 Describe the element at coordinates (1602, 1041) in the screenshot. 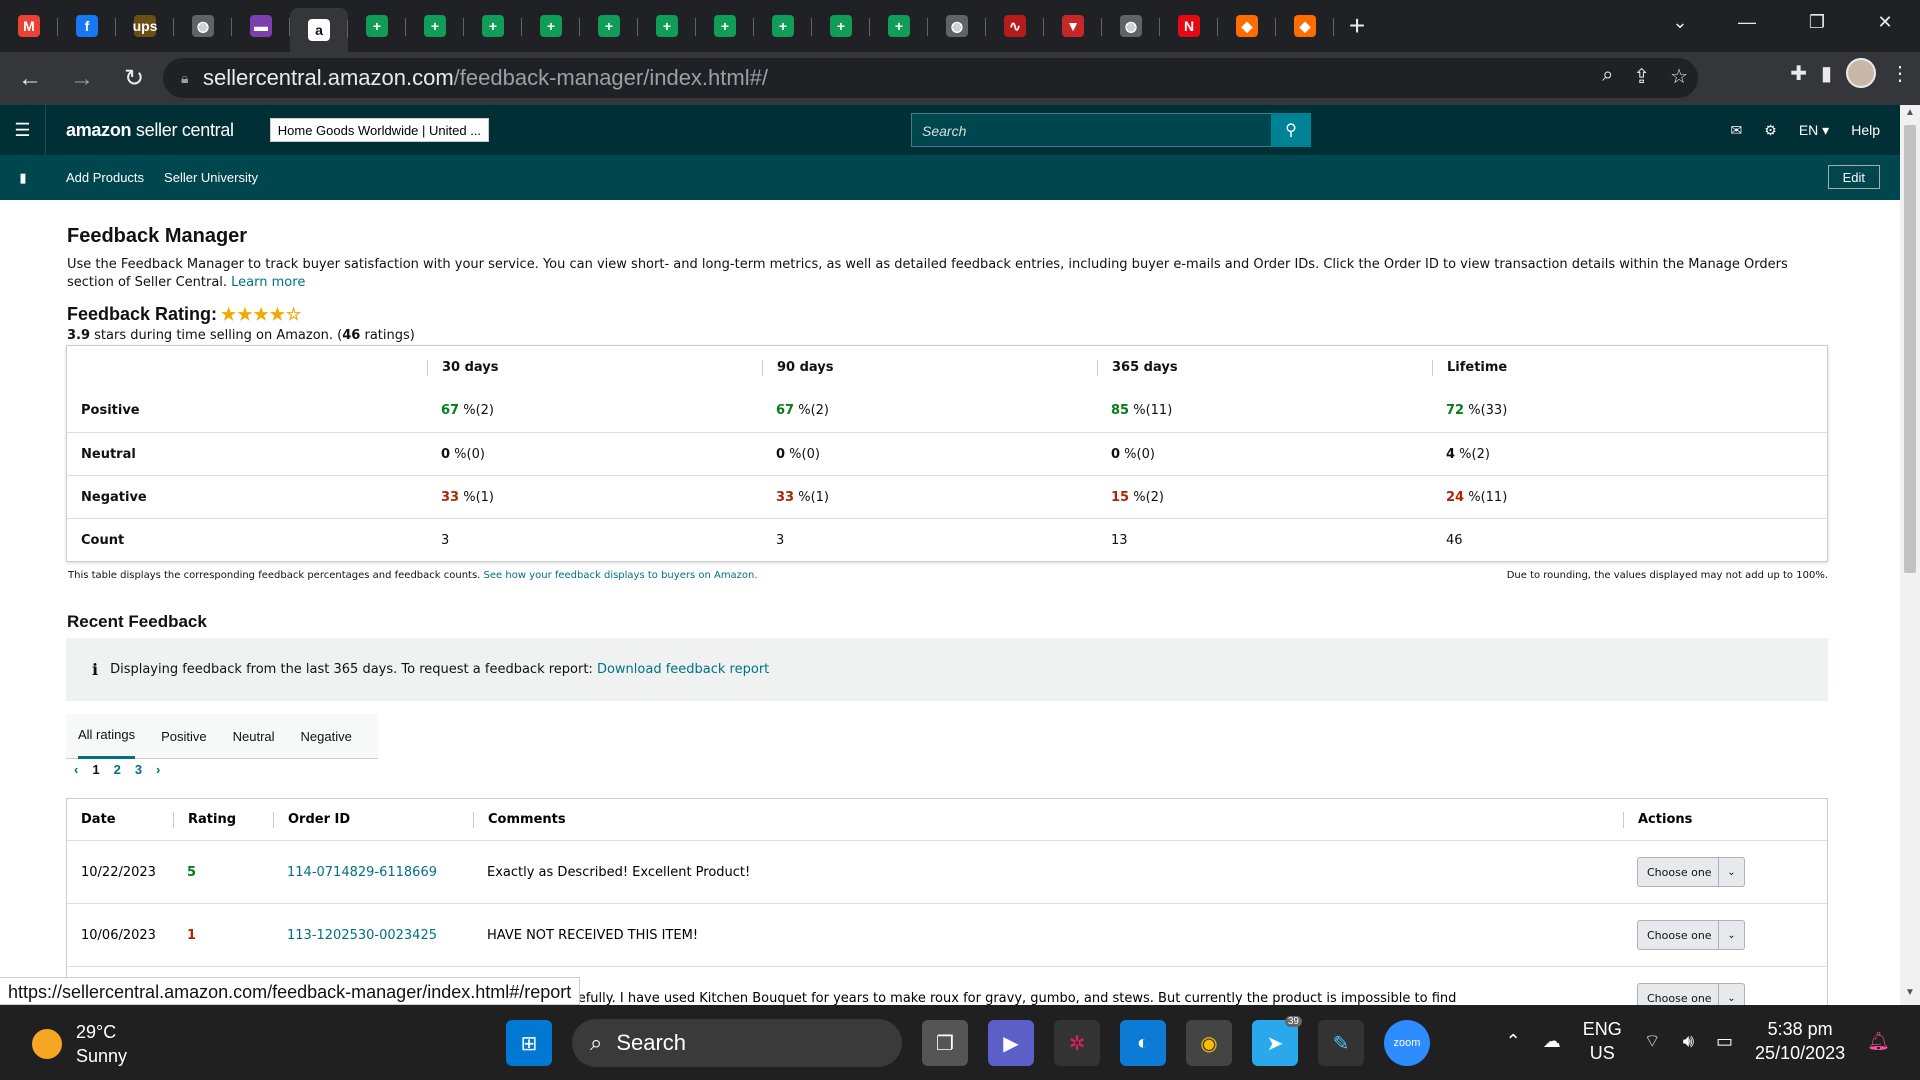

I see `input-language: ENG US` at that location.